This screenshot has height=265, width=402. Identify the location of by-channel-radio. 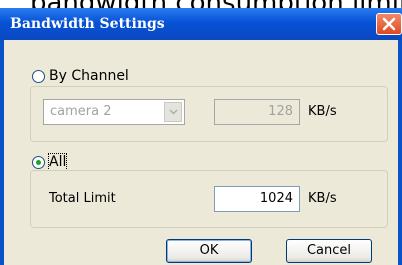
(38, 76).